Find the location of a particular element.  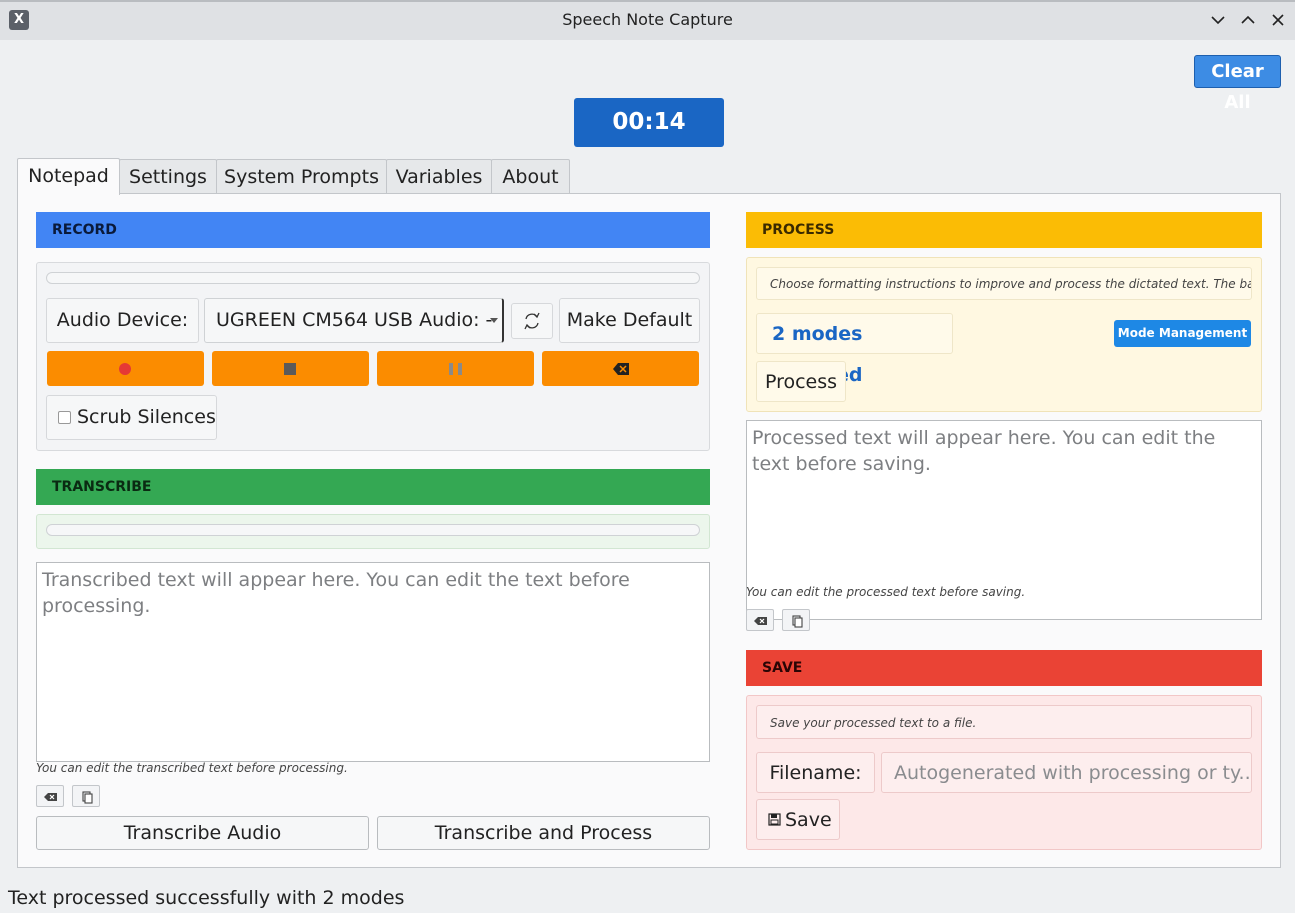

save-icon is located at coordinates (774, 819).